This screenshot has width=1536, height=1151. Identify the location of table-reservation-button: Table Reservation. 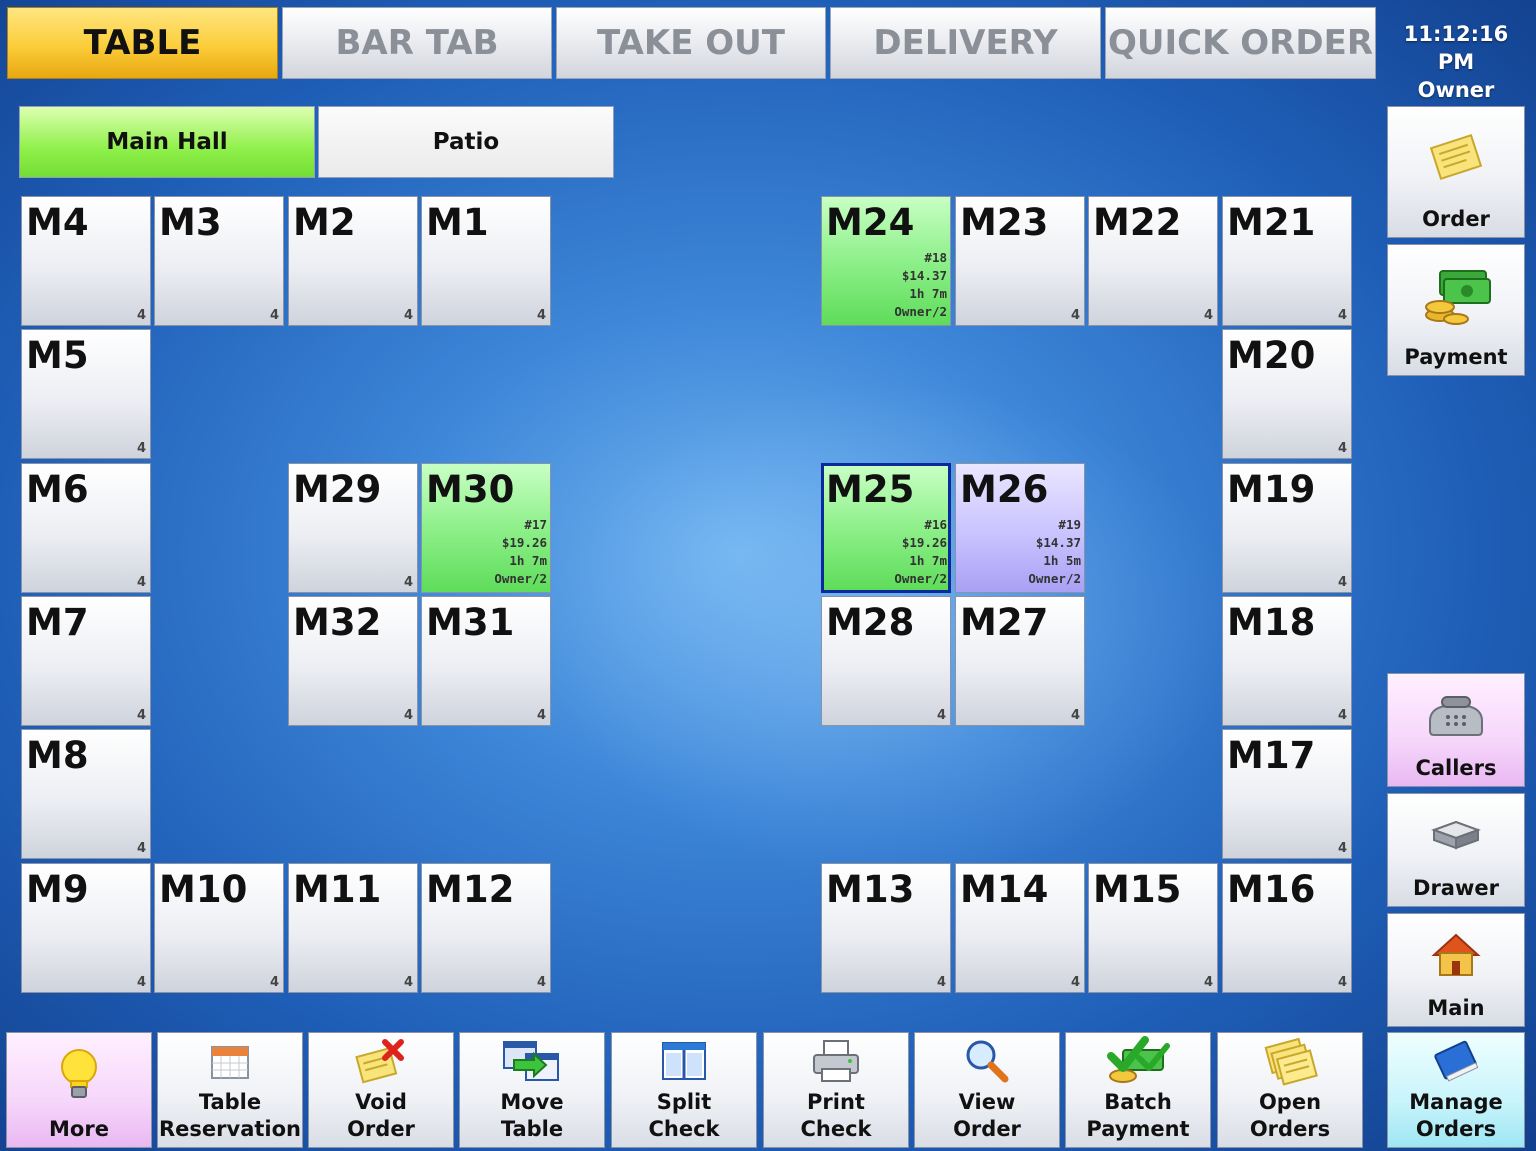
(230, 1090).